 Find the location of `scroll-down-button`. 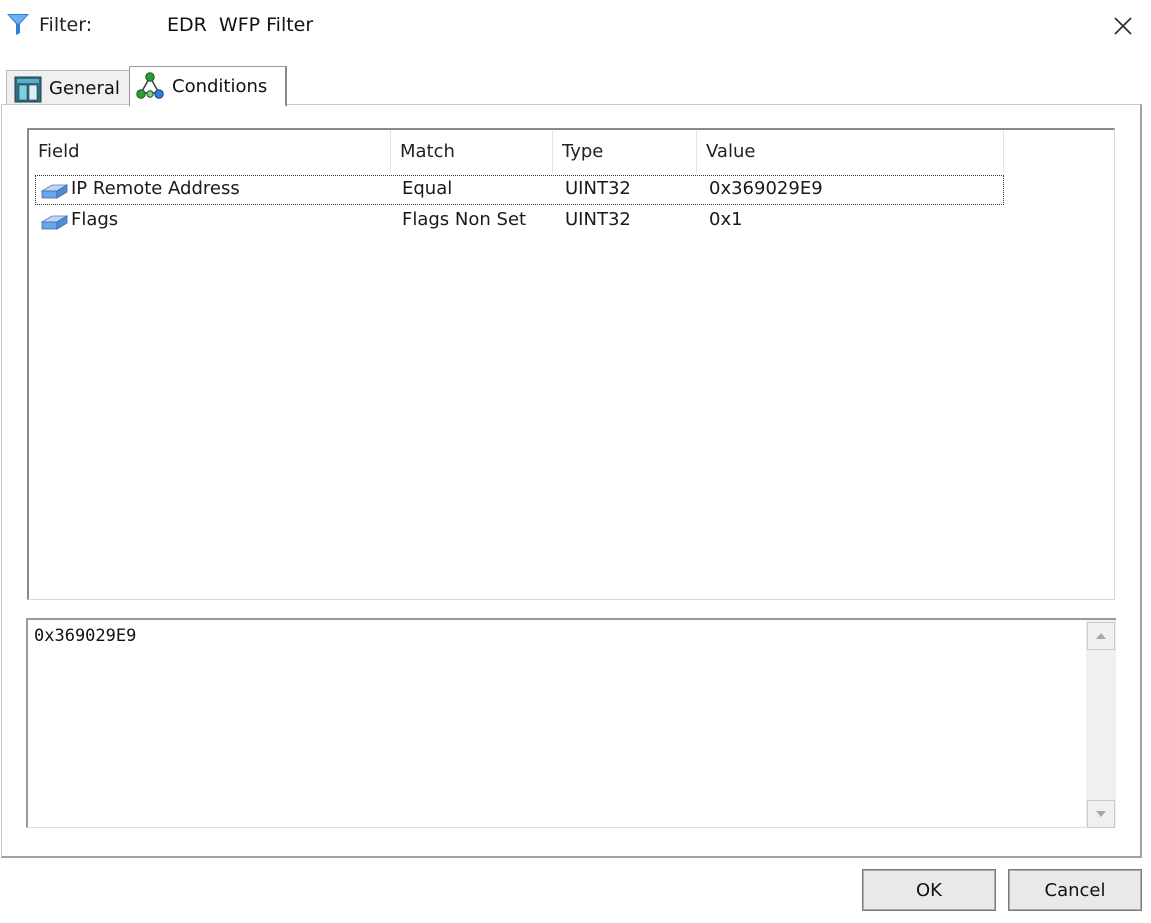

scroll-down-button is located at coordinates (1101, 814).